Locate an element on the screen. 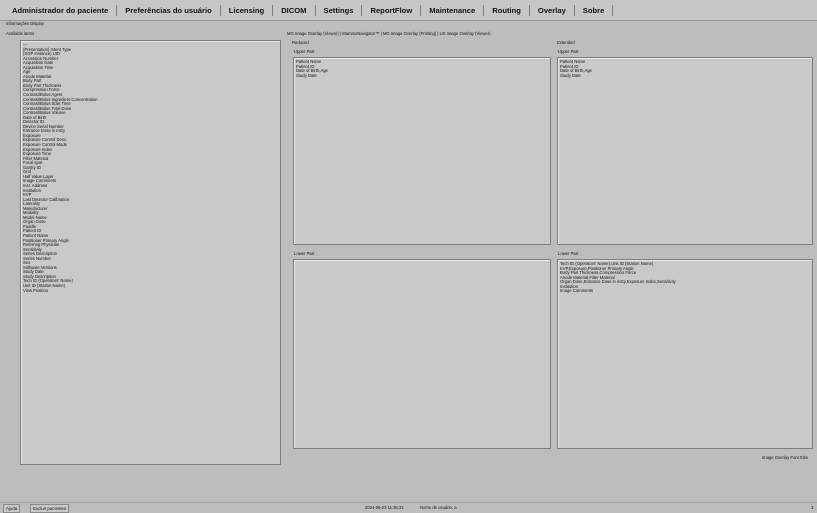 The image size is (817, 513). extended-lower-item: Image Comments is located at coordinates (618, 291).